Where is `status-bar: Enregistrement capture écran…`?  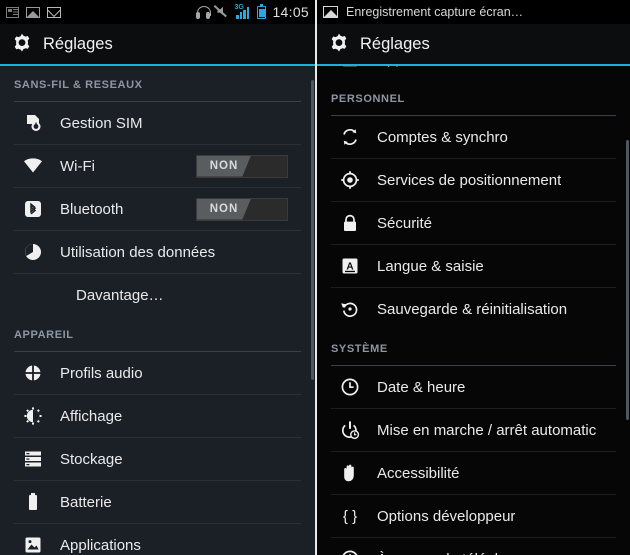 status-bar: Enregistrement capture écran… is located at coordinates (473, 12).